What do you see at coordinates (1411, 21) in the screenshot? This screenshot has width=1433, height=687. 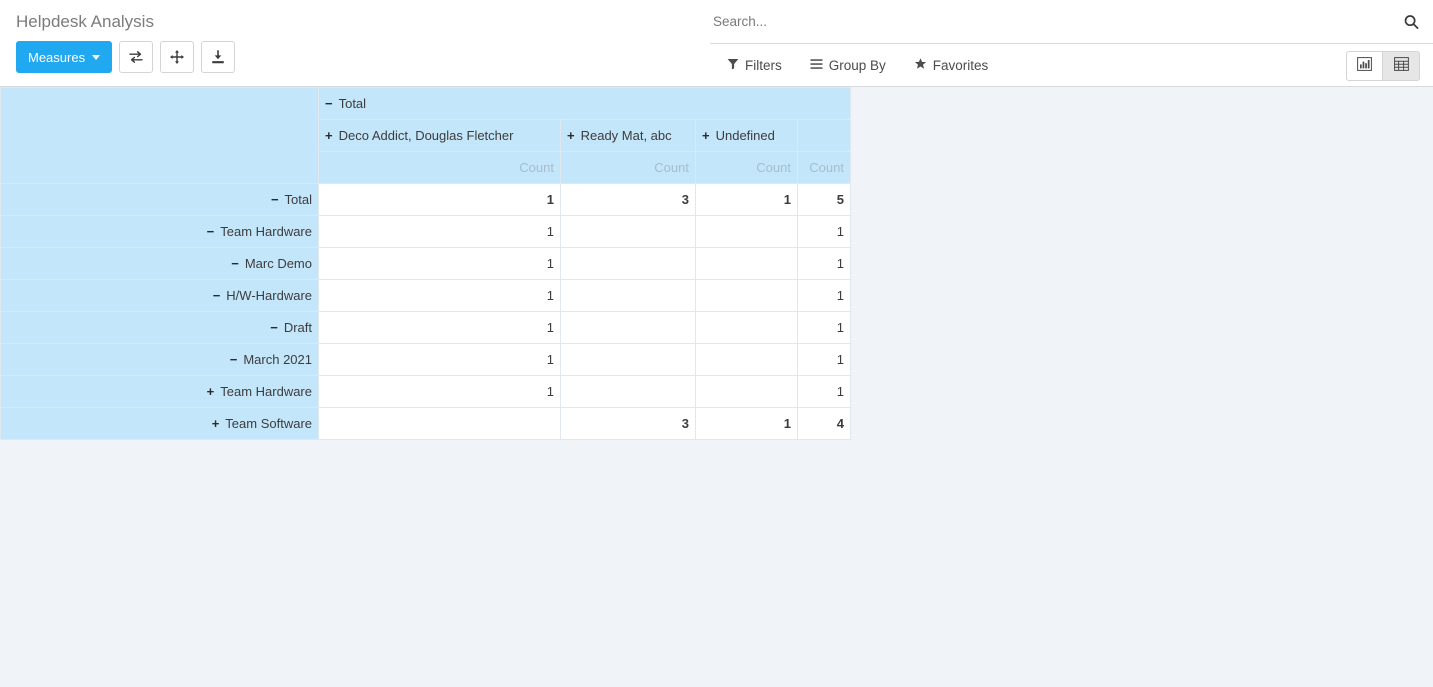 I see `search-icon` at bounding box center [1411, 21].